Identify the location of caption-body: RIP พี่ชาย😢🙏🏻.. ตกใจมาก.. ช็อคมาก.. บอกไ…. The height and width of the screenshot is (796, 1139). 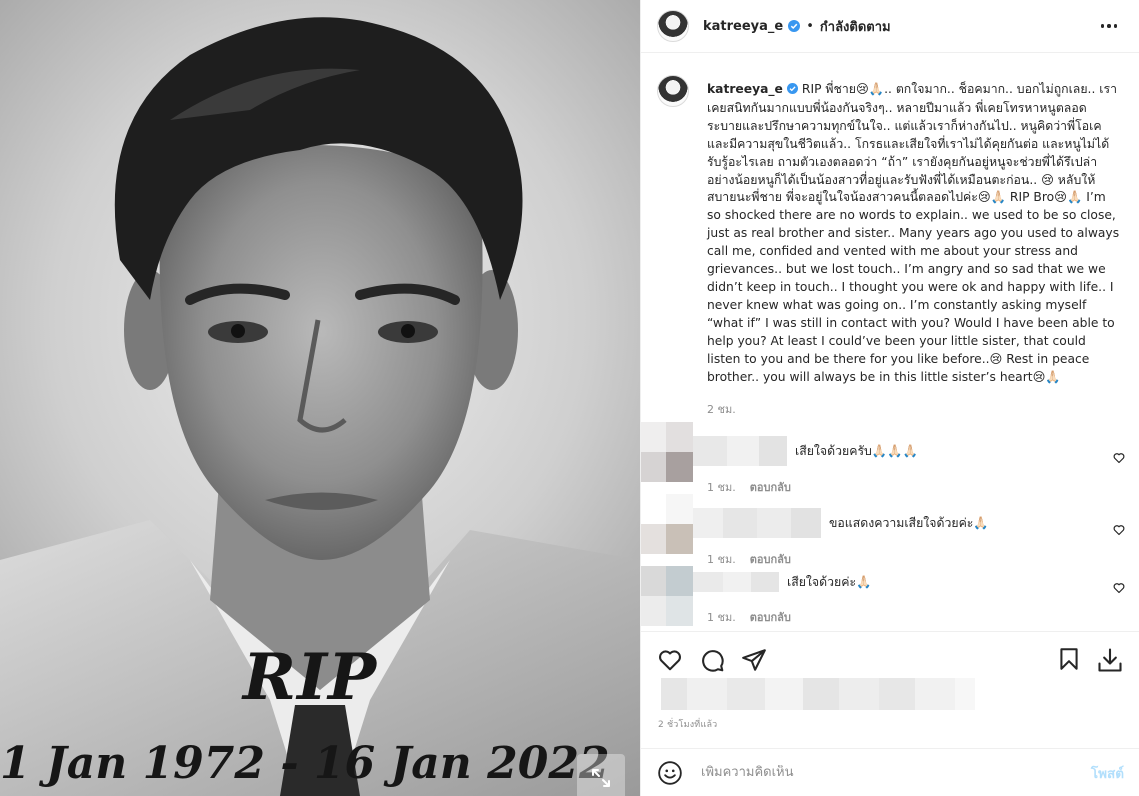
(913, 233).